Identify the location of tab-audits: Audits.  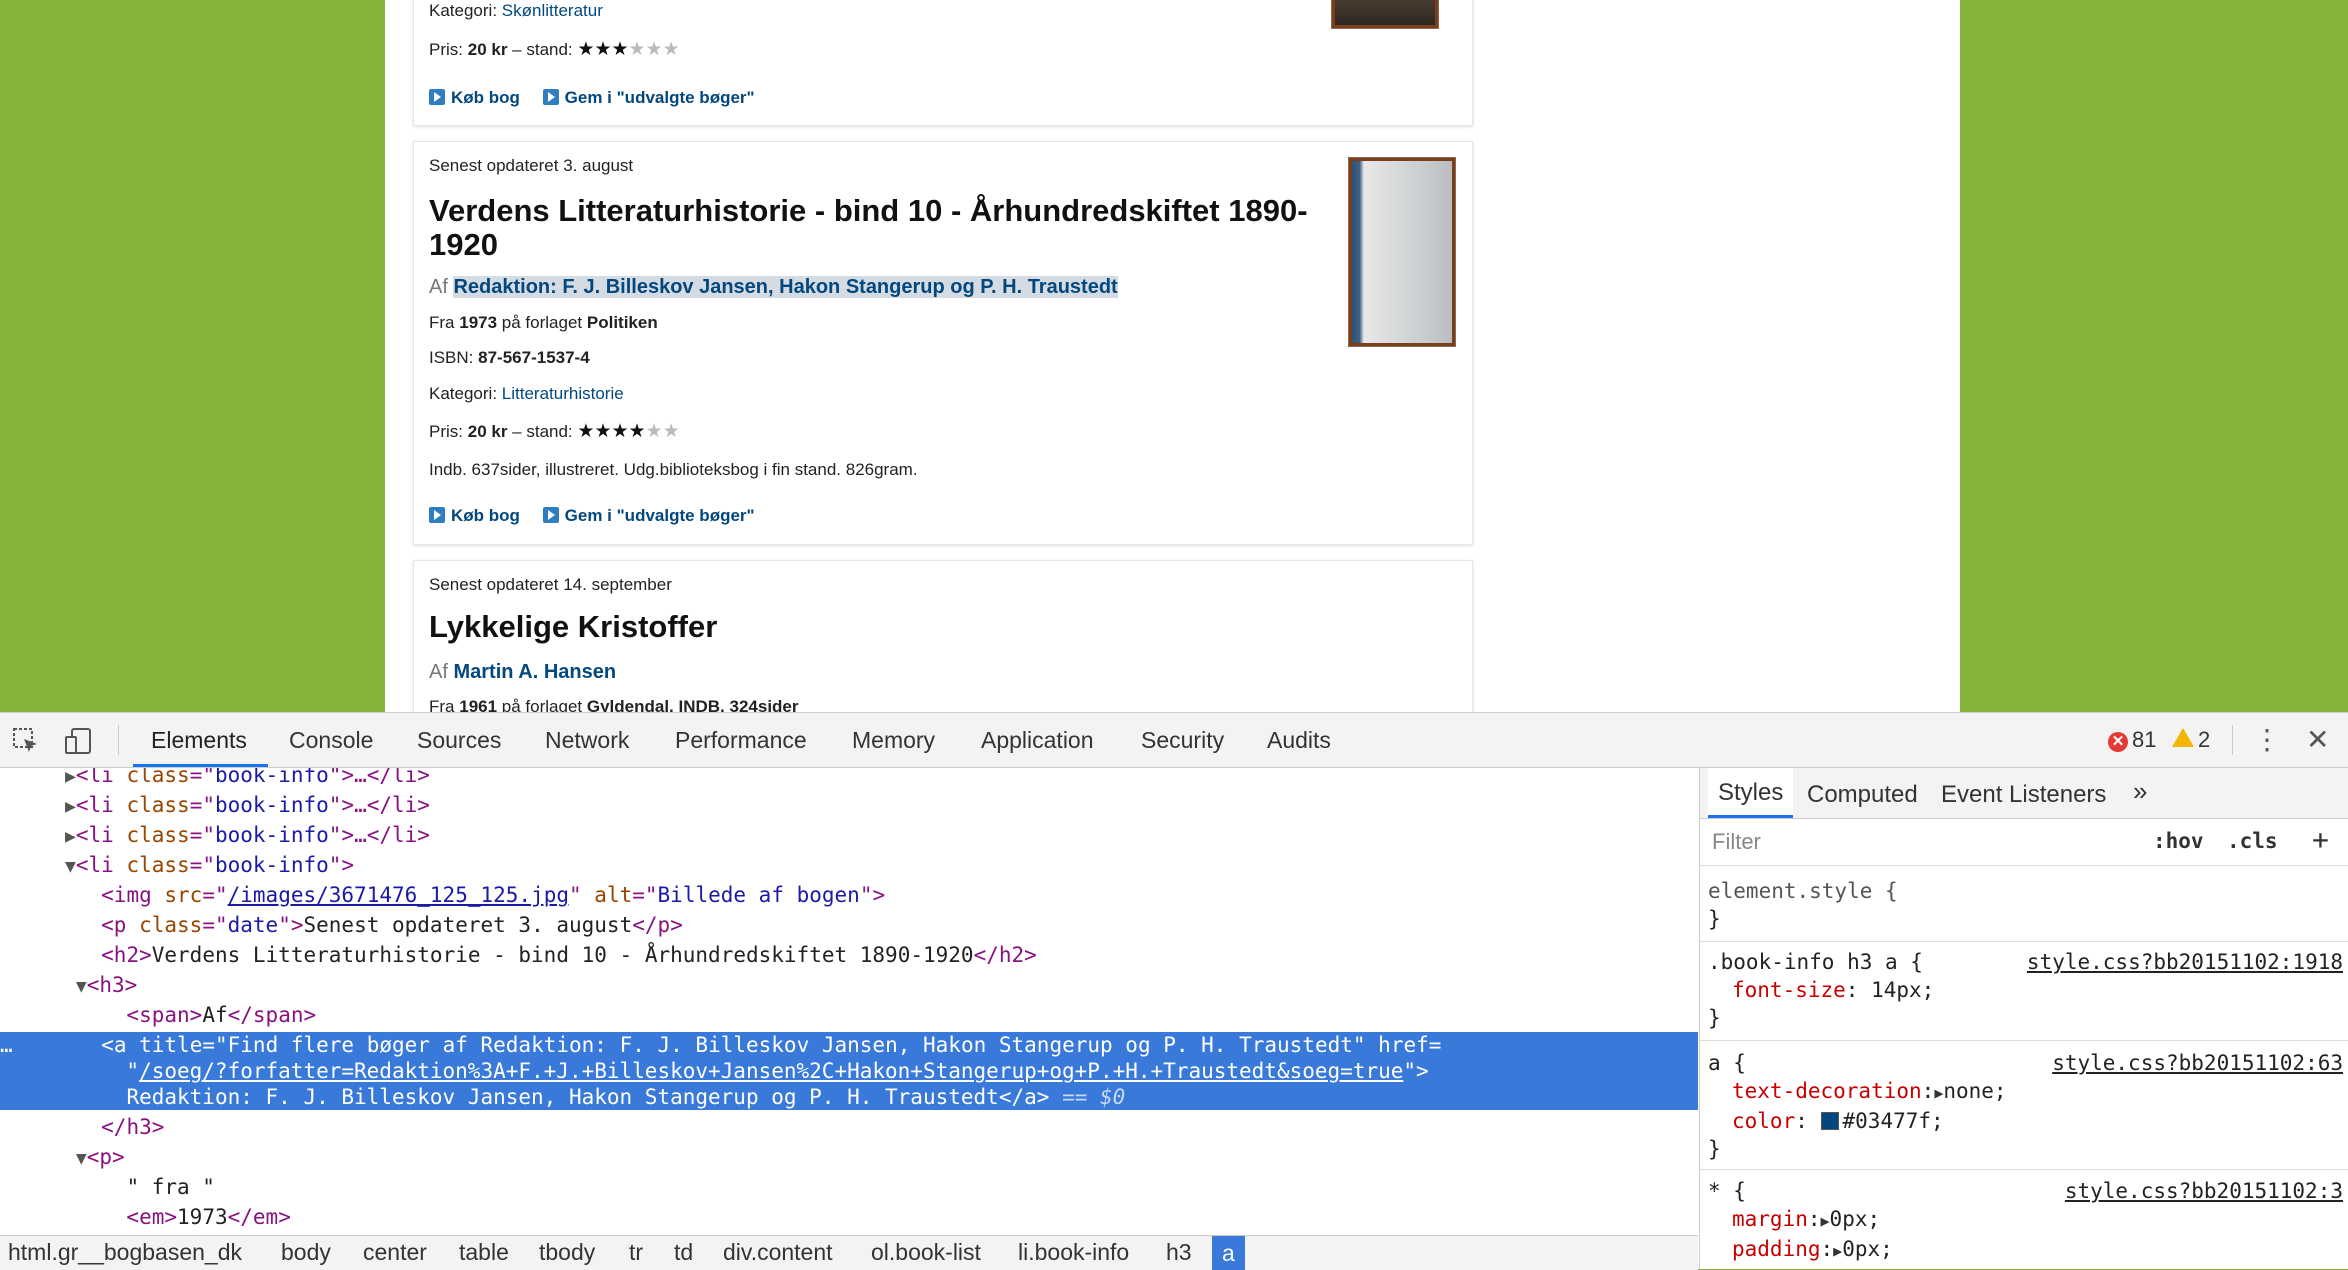
(1299, 740).